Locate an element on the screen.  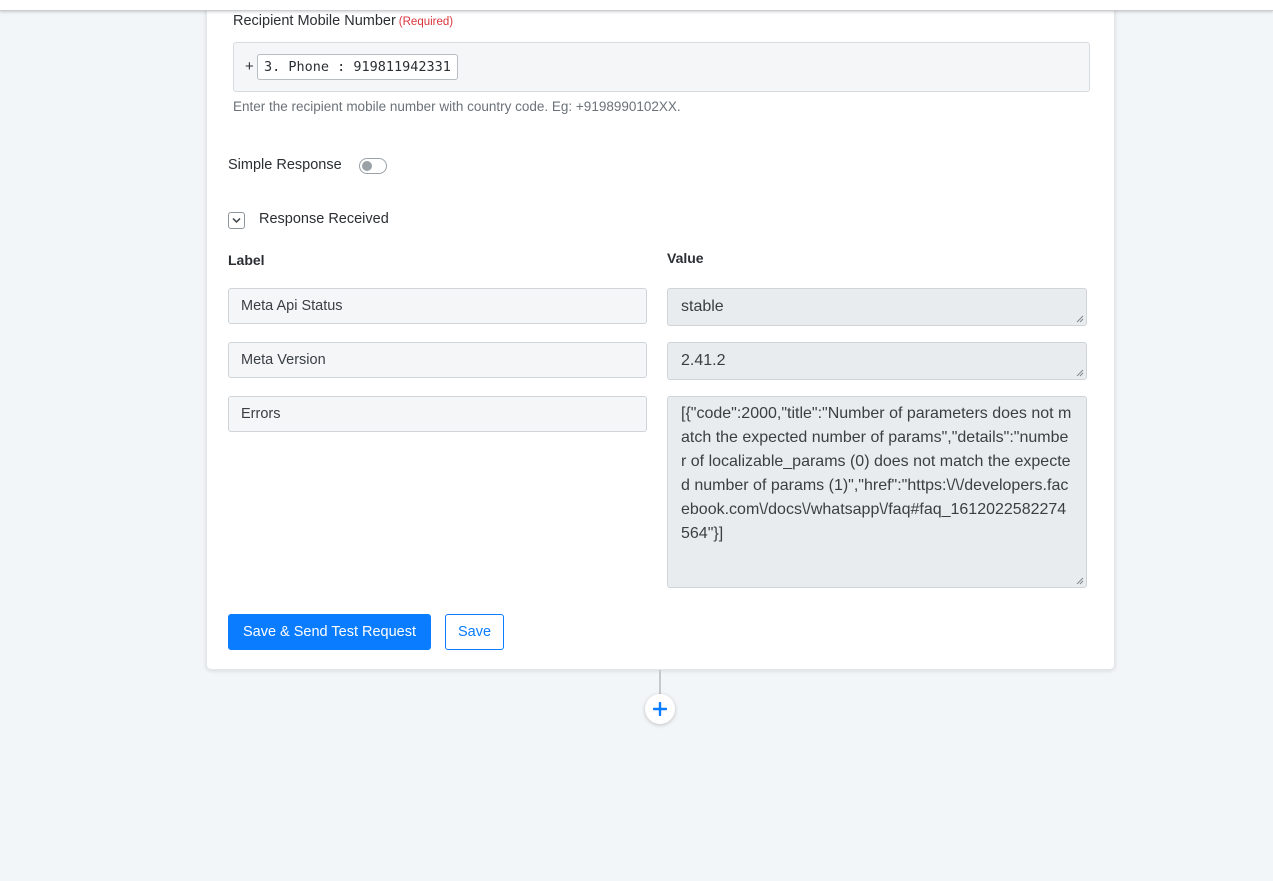
save-and-send-test-button: Save & Send Test Request is located at coordinates (329, 632).